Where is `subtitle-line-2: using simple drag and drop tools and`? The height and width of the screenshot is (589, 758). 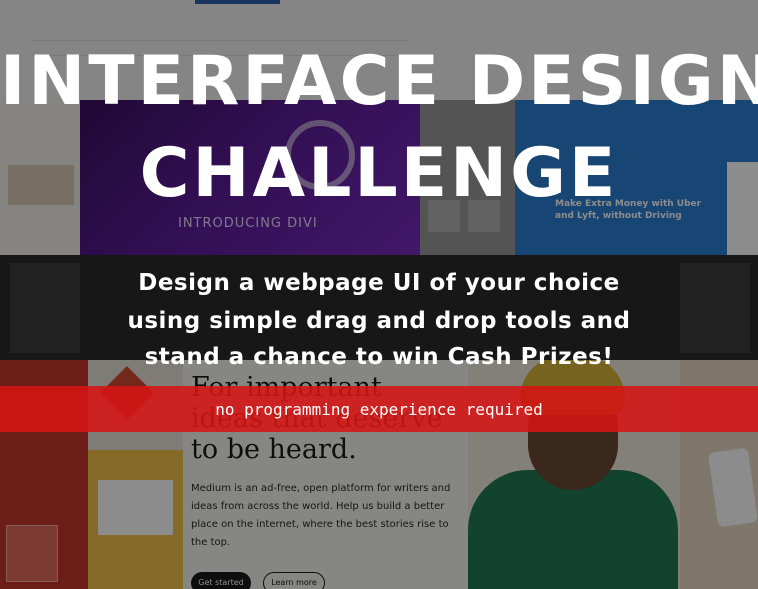
subtitle-line-2: using simple drag and drop tools and is located at coordinates (379, 321).